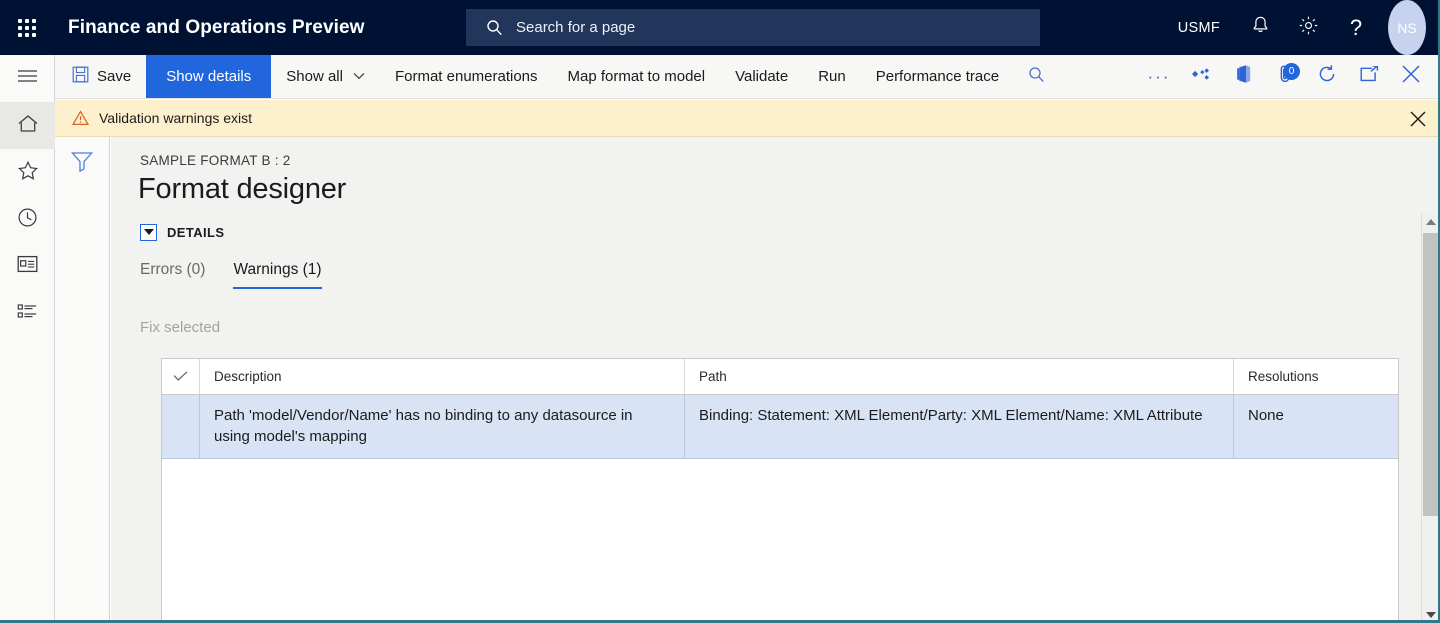 Image resolution: width=1440 pixels, height=623 pixels. I want to click on show-all-label: Show all, so click(314, 76).